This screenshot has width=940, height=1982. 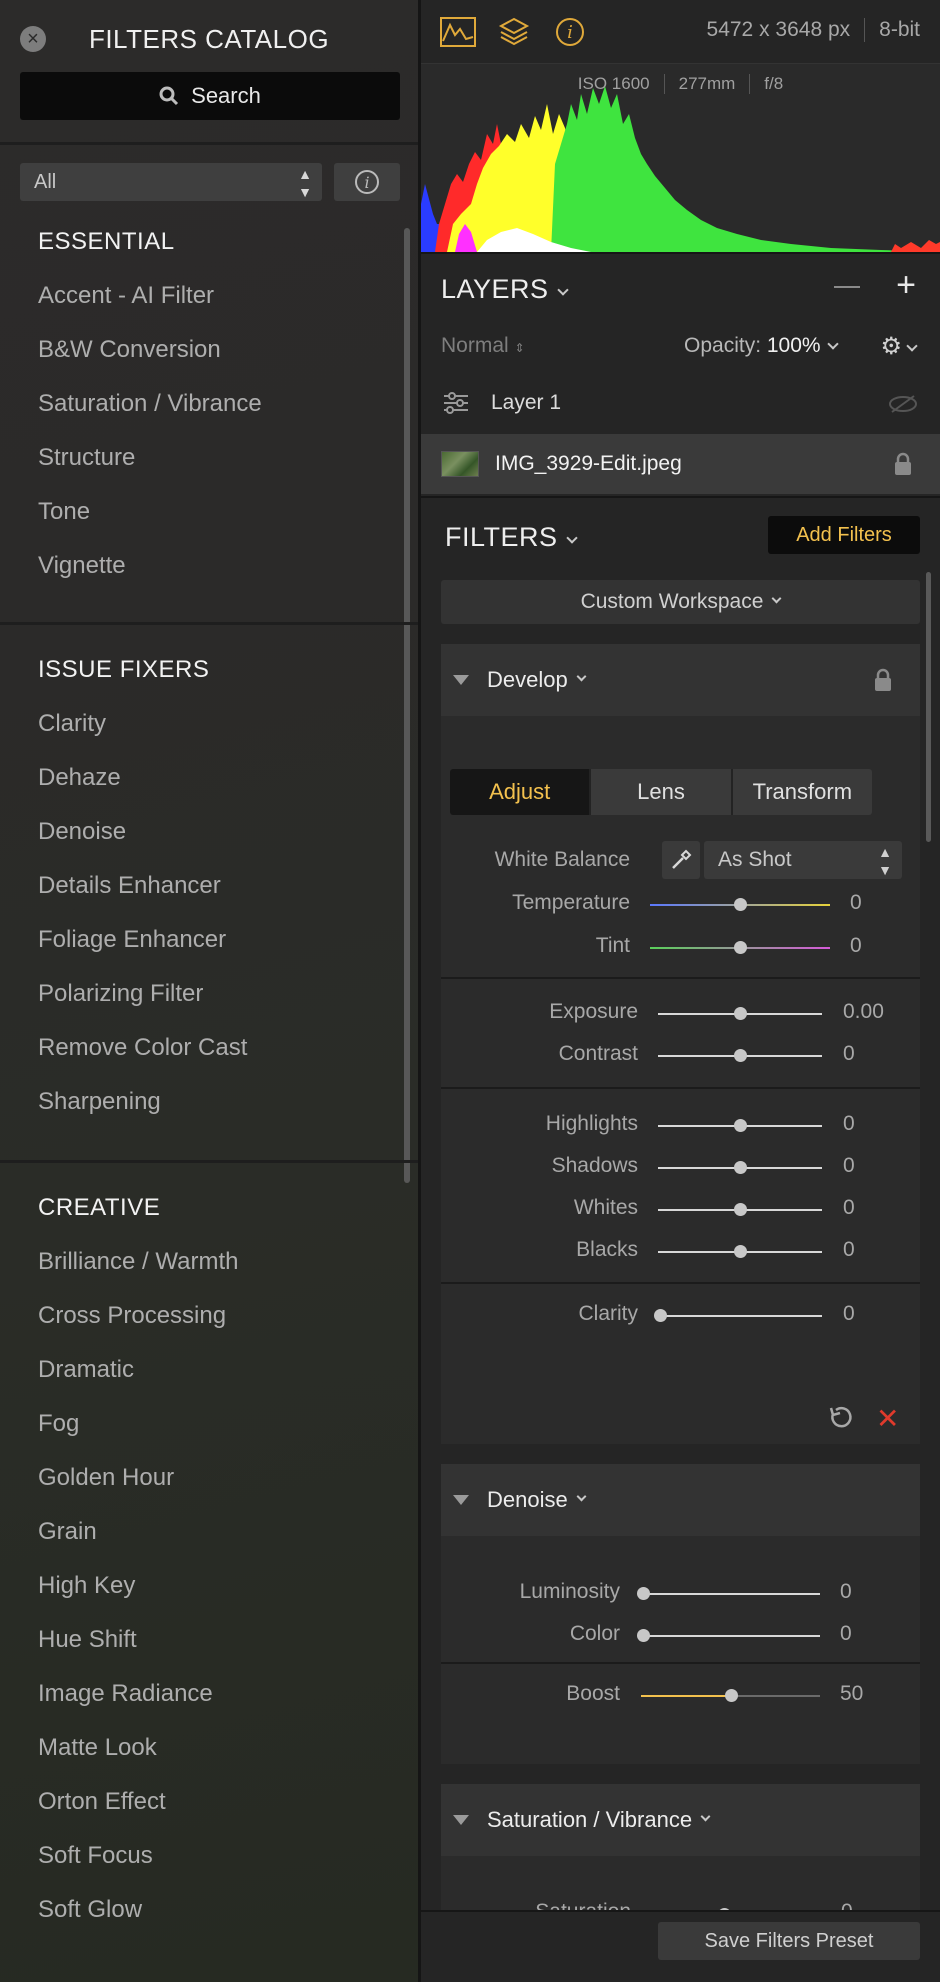 What do you see at coordinates (138, 1437) in the screenshot?
I see `catalog-item-fog: Fog` at bounding box center [138, 1437].